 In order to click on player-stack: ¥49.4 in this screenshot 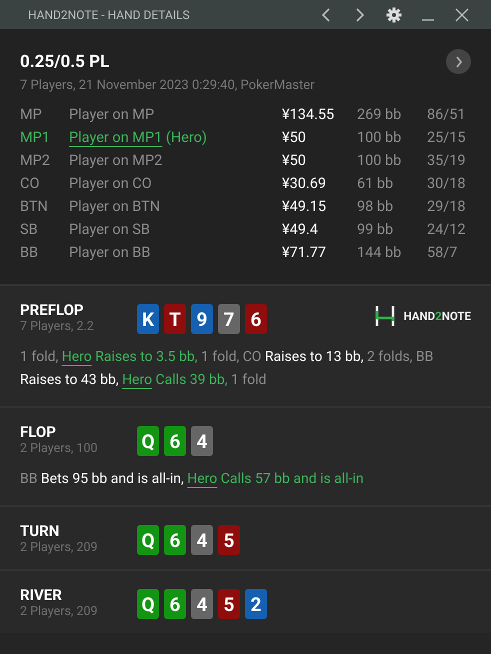, I will do `click(300, 229)`.